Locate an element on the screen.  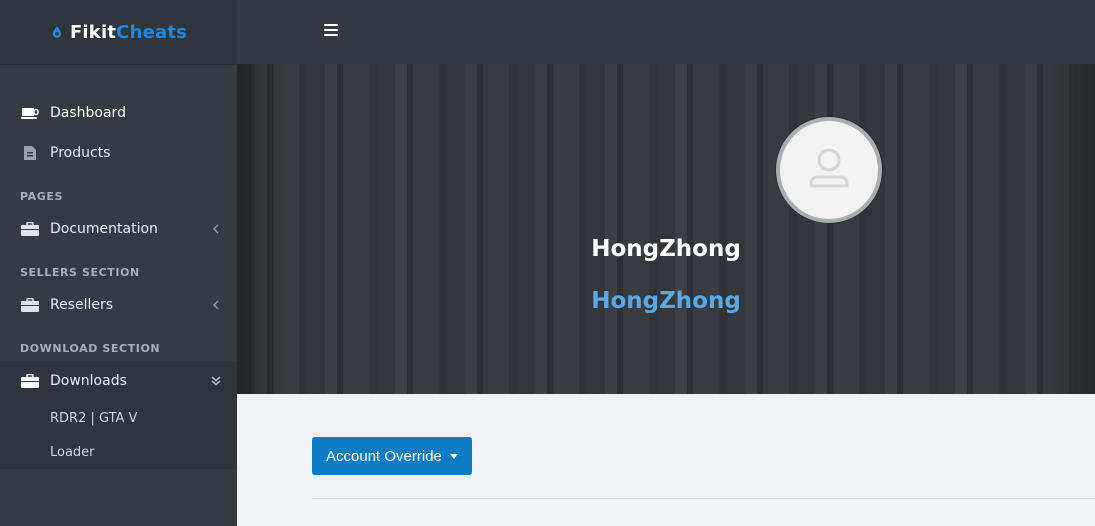
drop-icon is located at coordinates (57, 32).